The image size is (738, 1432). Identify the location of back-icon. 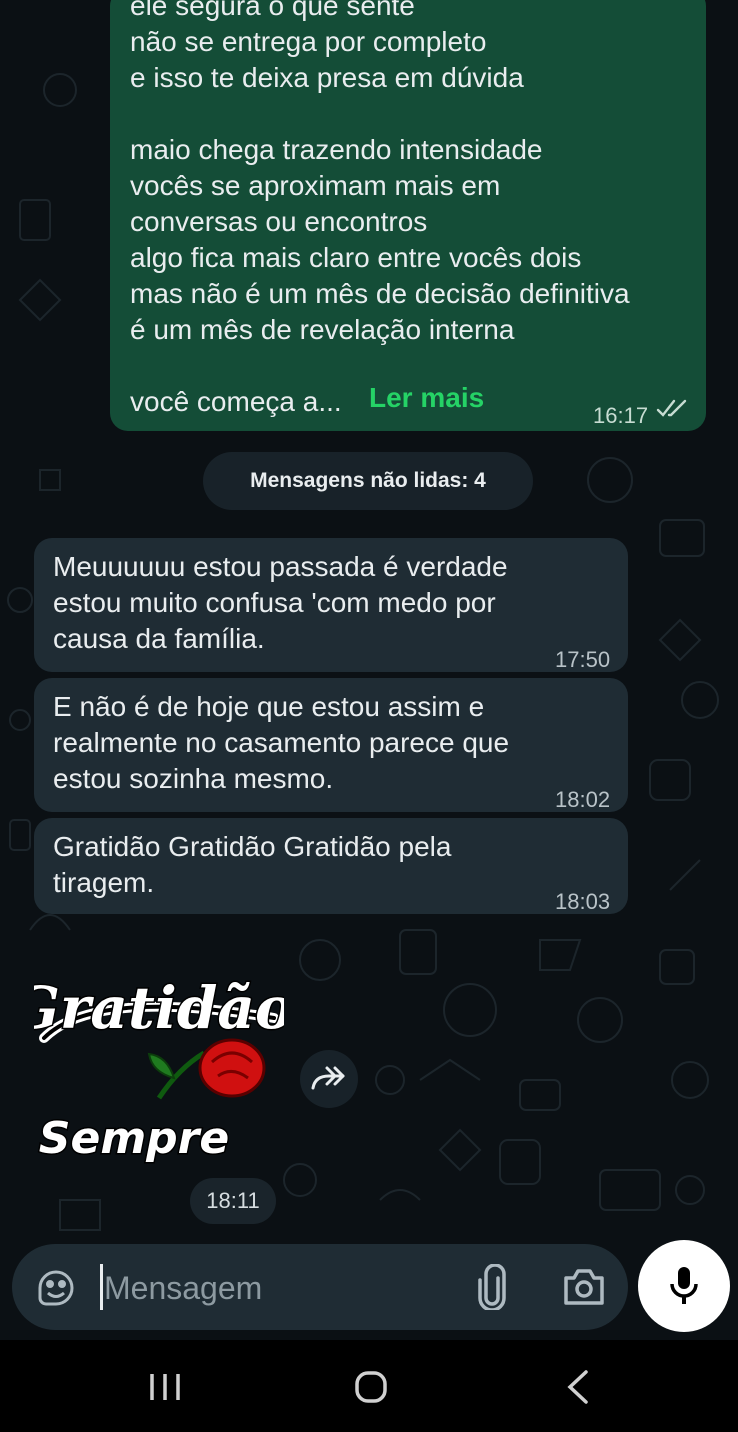
(578, 1387).